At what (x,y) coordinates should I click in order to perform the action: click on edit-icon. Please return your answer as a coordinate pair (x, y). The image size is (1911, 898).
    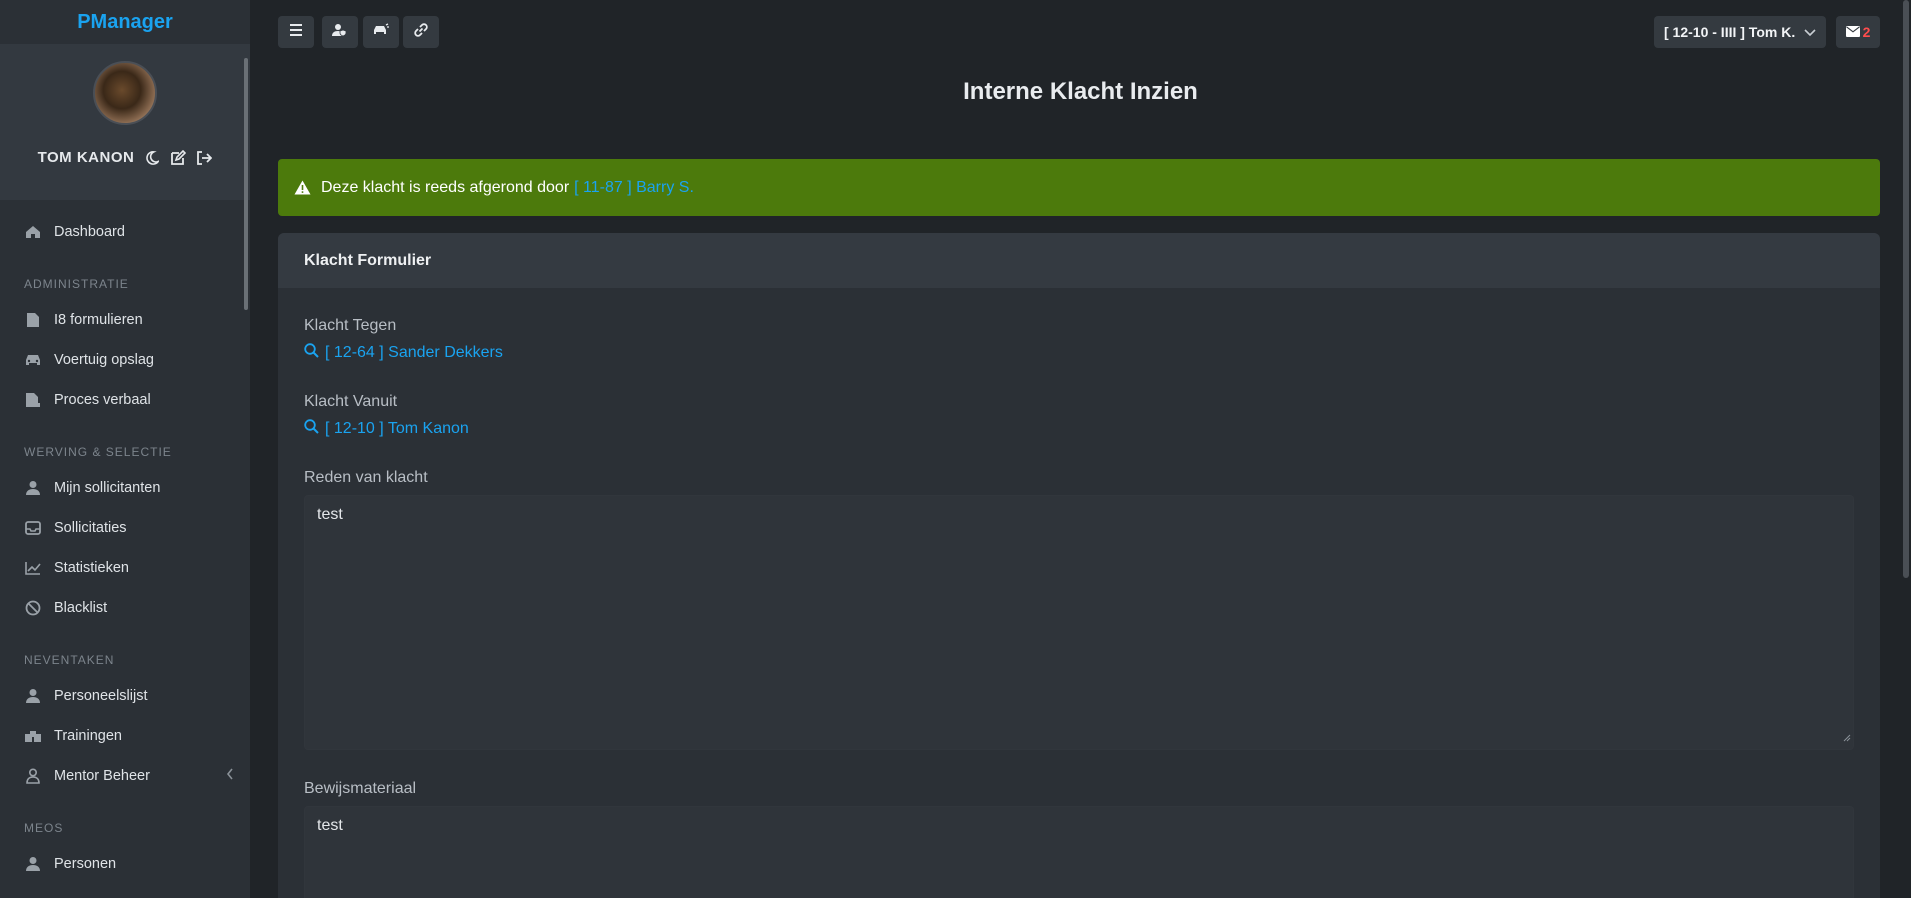
    Looking at the image, I should click on (178, 157).